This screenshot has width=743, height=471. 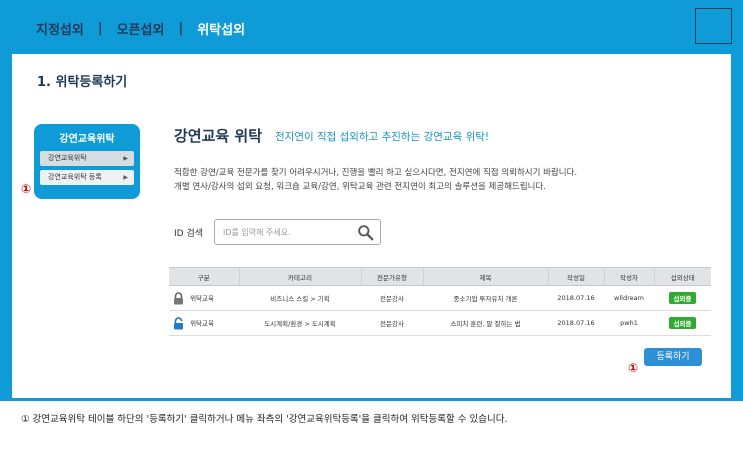 What do you see at coordinates (673, 357) in the screenshot?
I see `register-button: 등록하기` at bounding box center [673, 357].